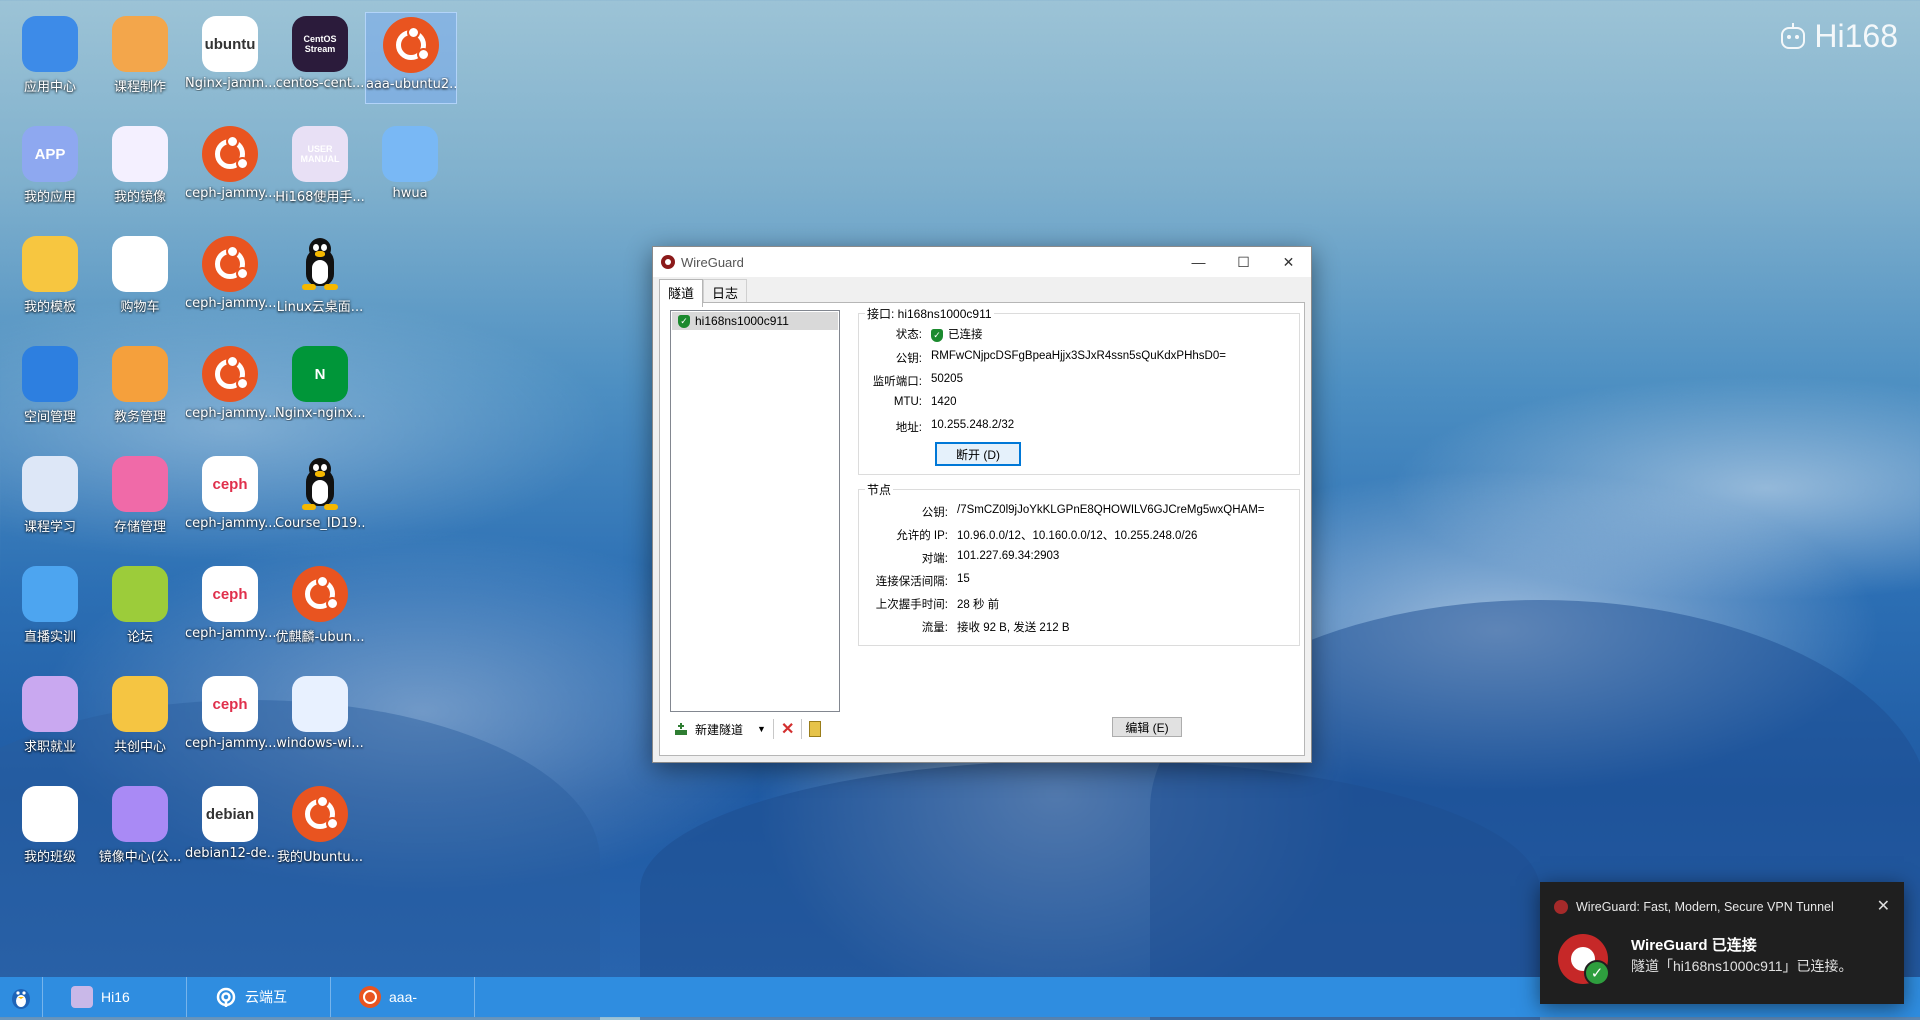 This screenshot has width=1920, height=1020. I want to click on desktop-icon: 共创中心, so click(140, 717).